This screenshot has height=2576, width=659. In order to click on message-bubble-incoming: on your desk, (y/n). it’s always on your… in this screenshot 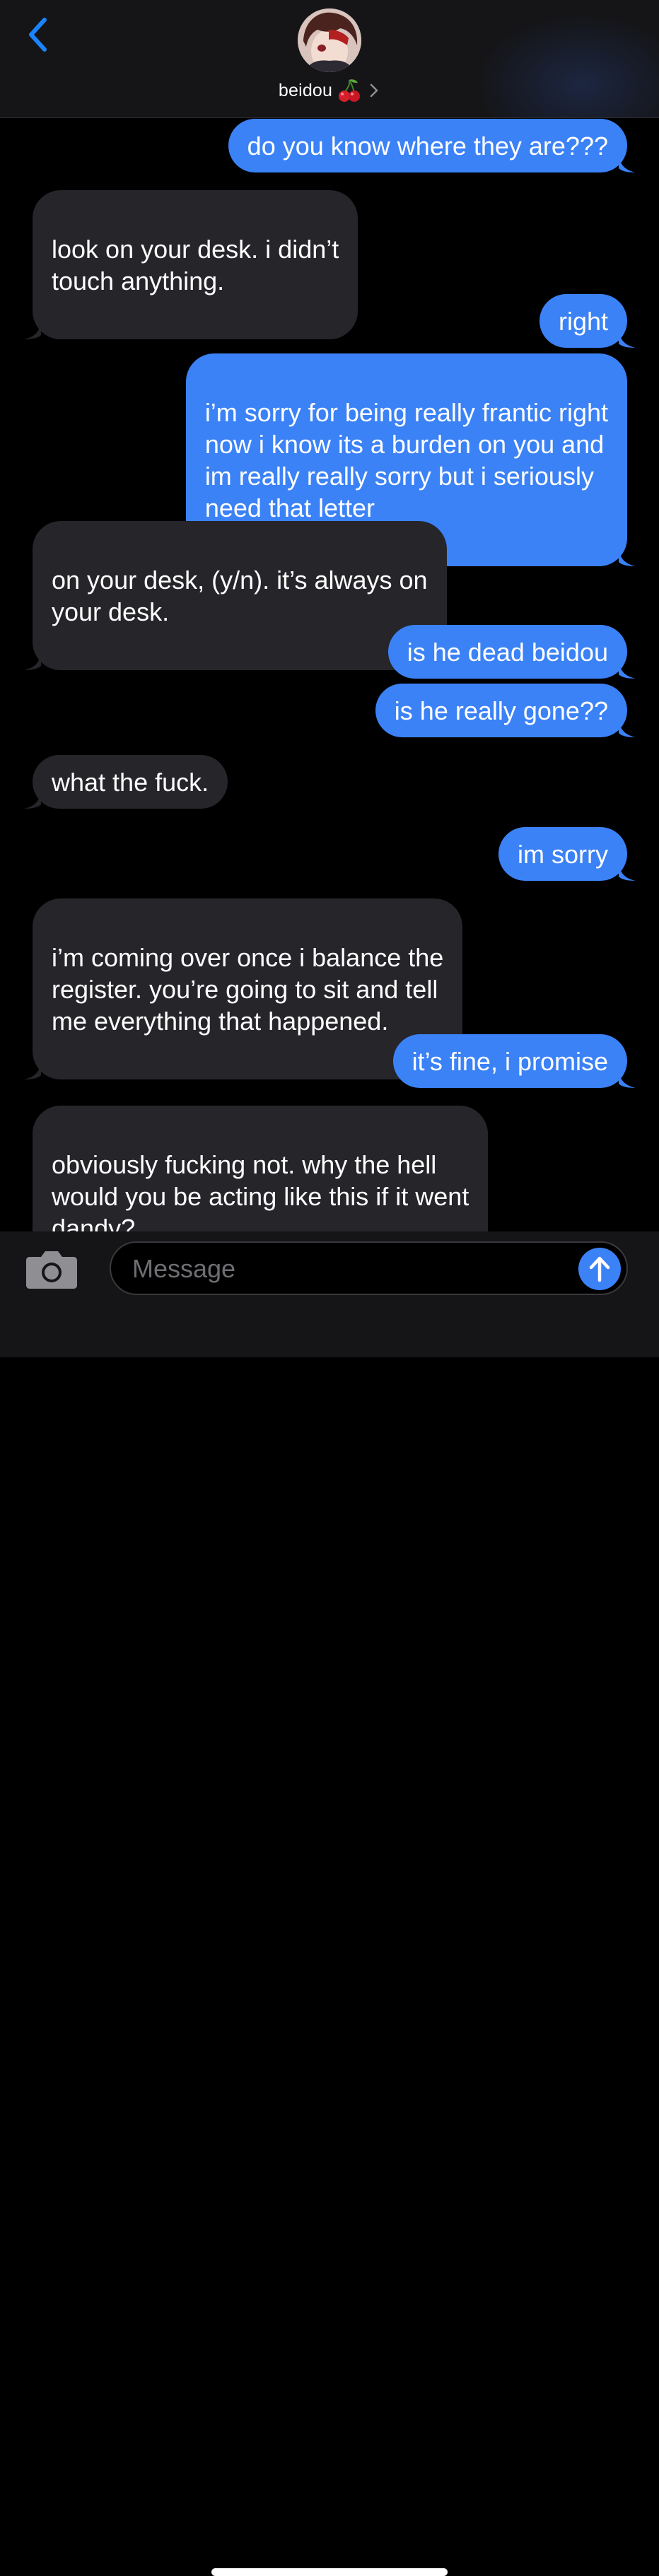, I will do `click(235, 596)`.